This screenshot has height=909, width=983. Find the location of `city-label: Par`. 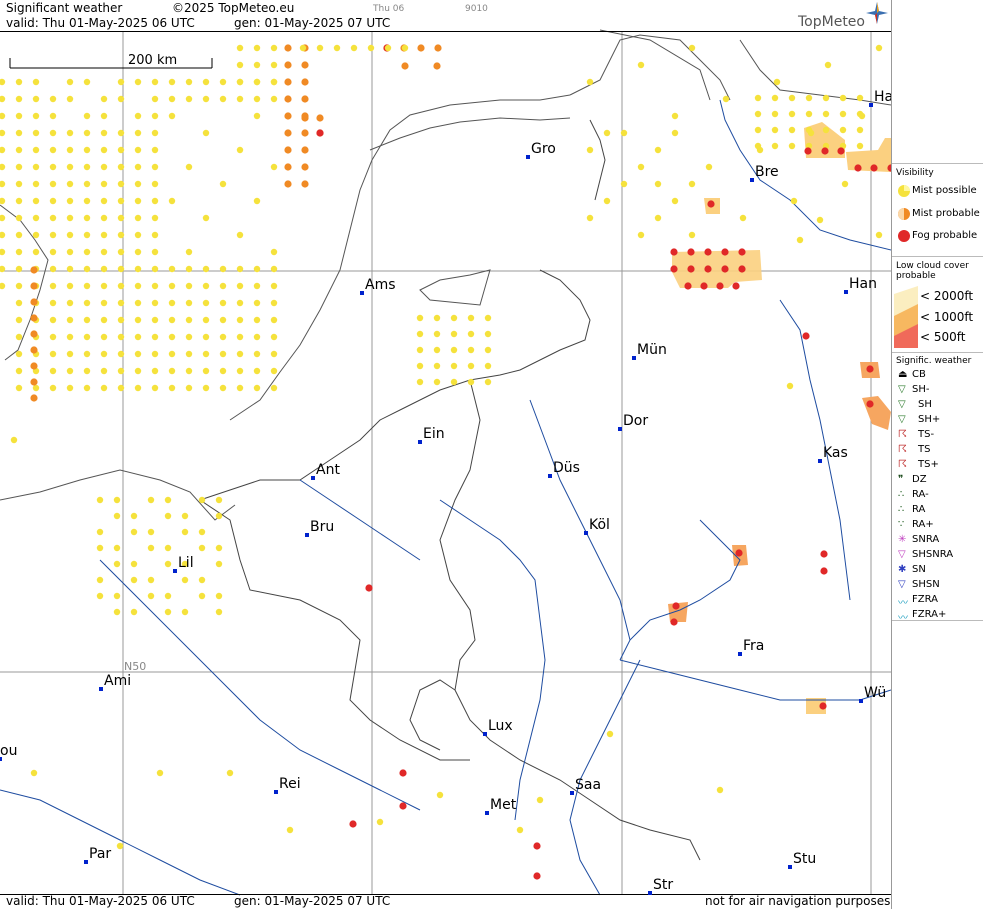

city-label: Par is located at coordinates (100, 854).